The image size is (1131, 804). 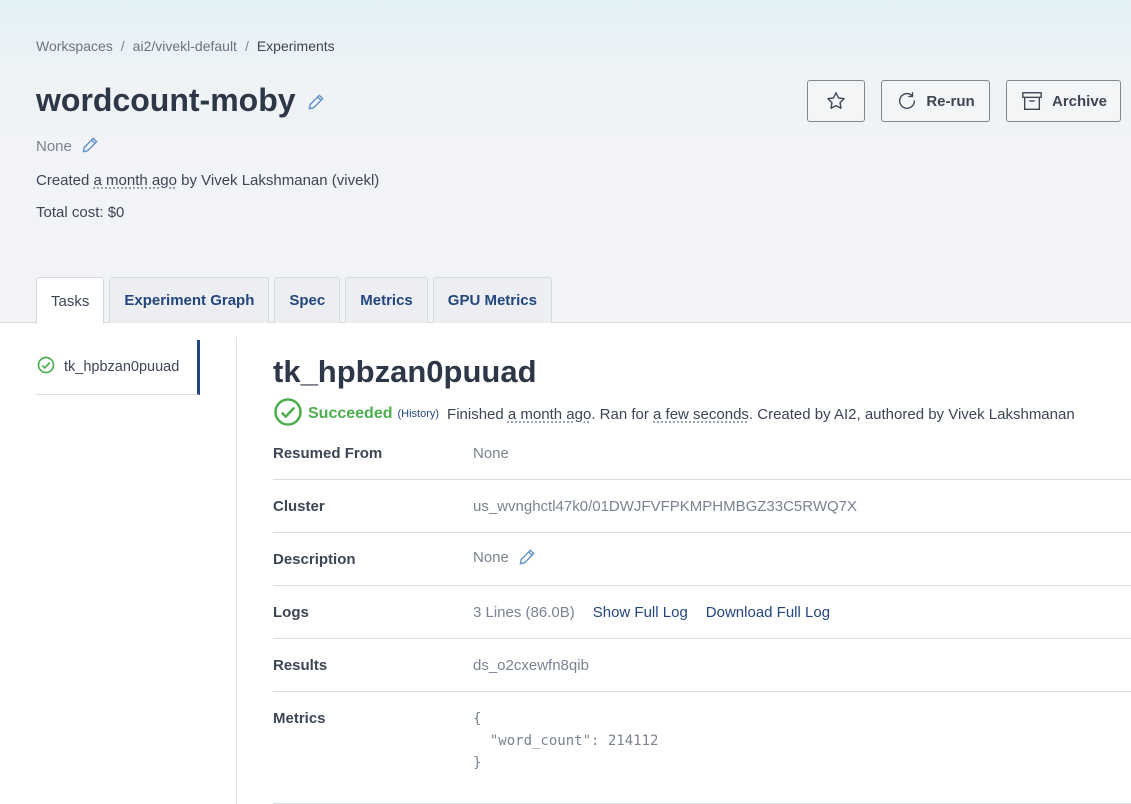 What do you see at coordinates (236, 570) in the screenshot?
I see `content-divider` at bounding box center [236, 570].